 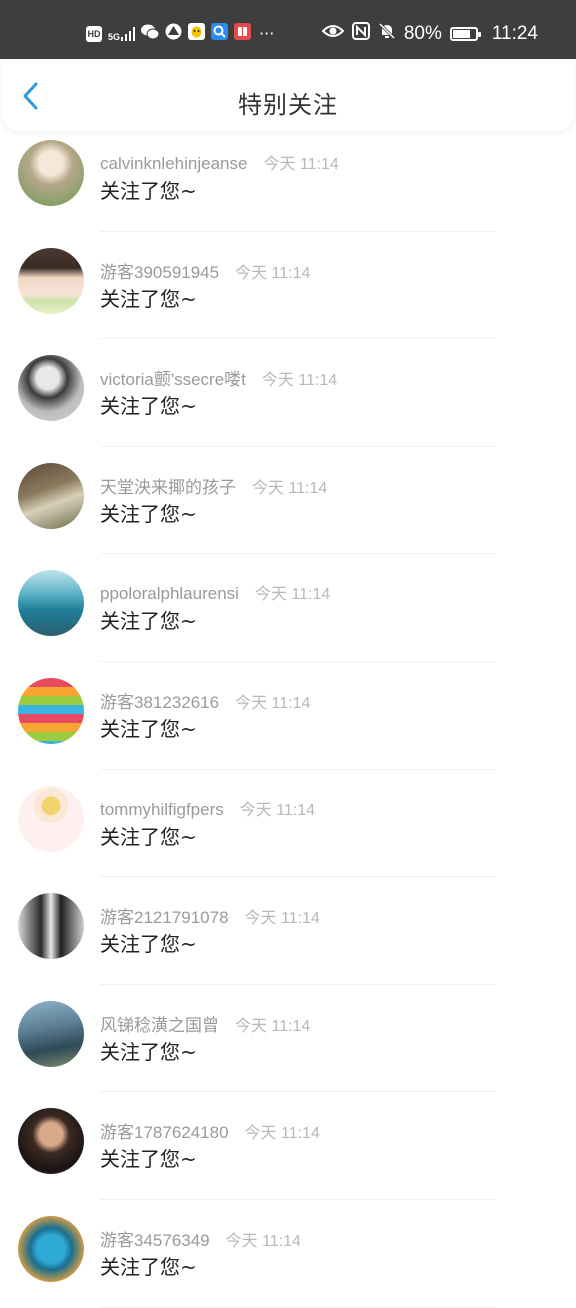 I want to click on wechat-icon, so click(x=150, y=34).